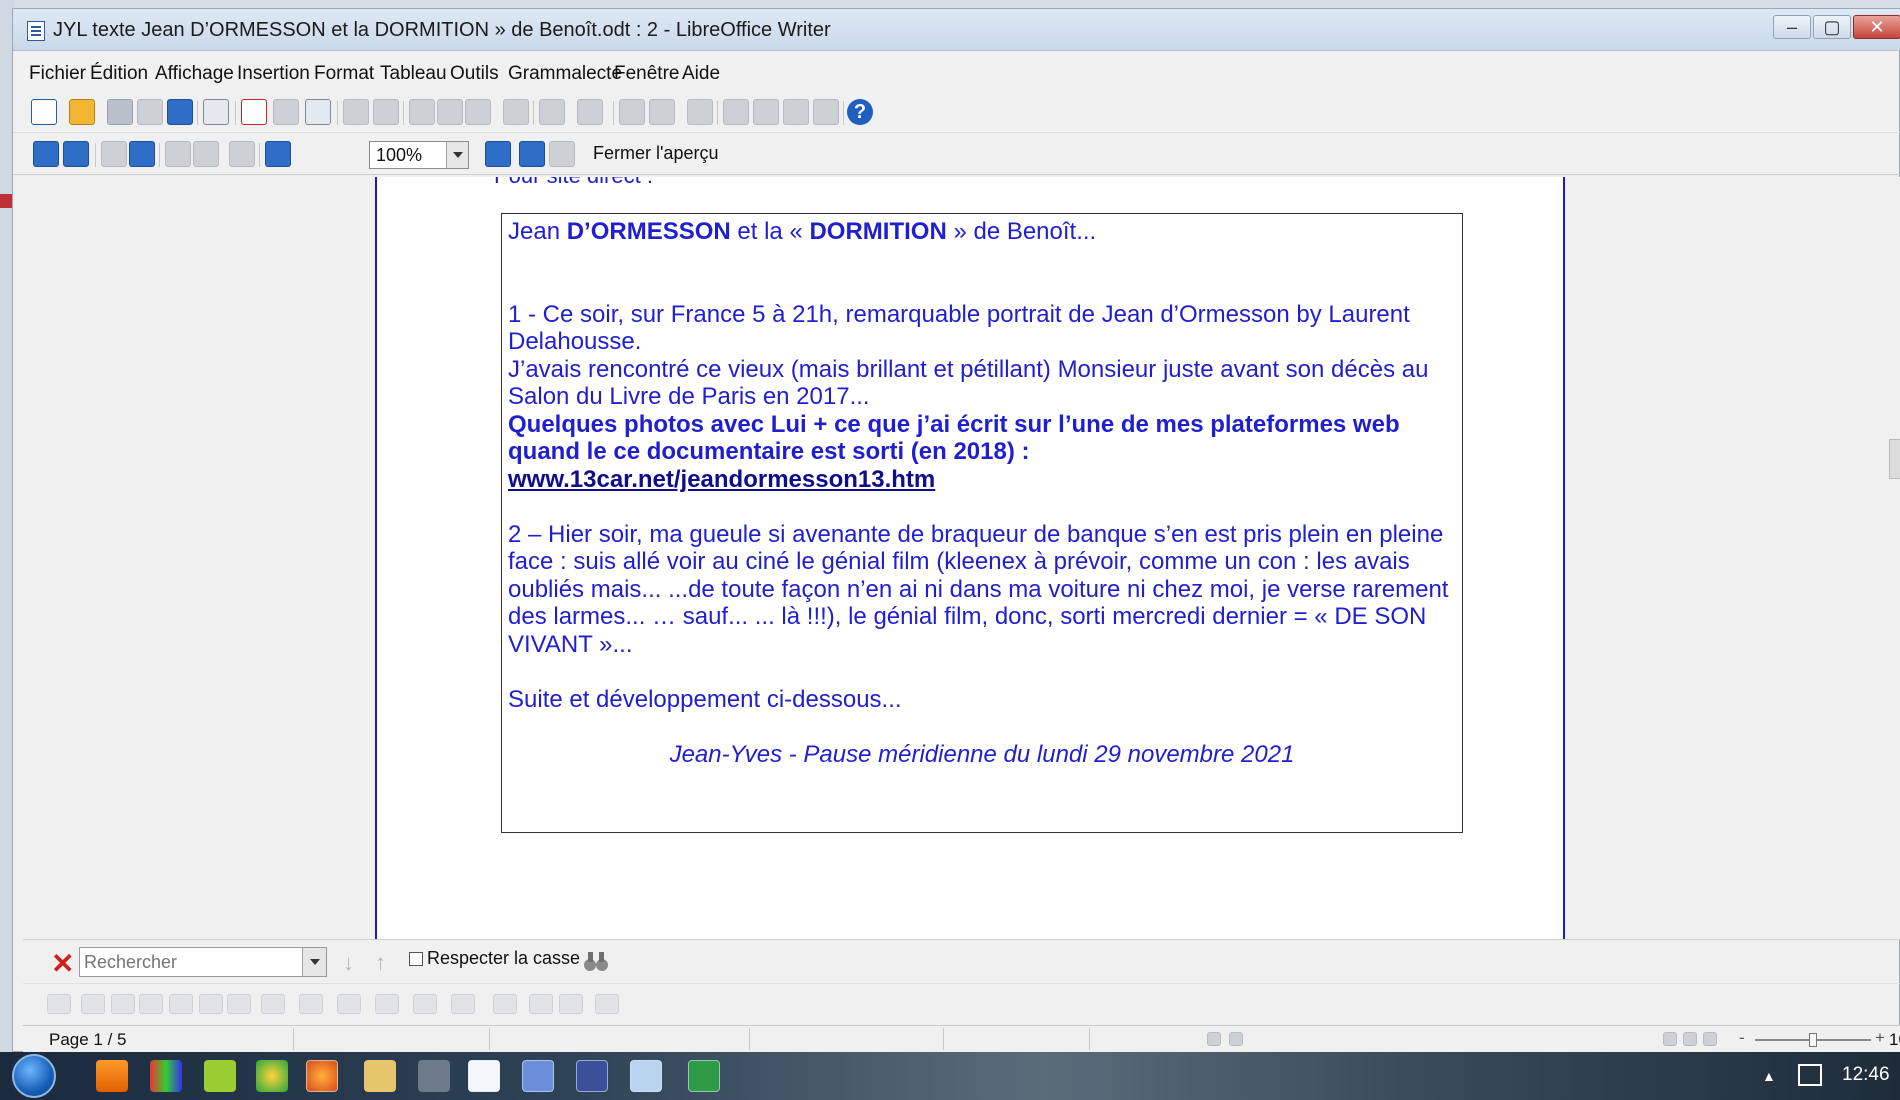 The width and height of the screenshot is (1900, 1100). Describe the element at coordinates (348, 963) in the screenshot. I see `find-next-icon: ↓` at that location.